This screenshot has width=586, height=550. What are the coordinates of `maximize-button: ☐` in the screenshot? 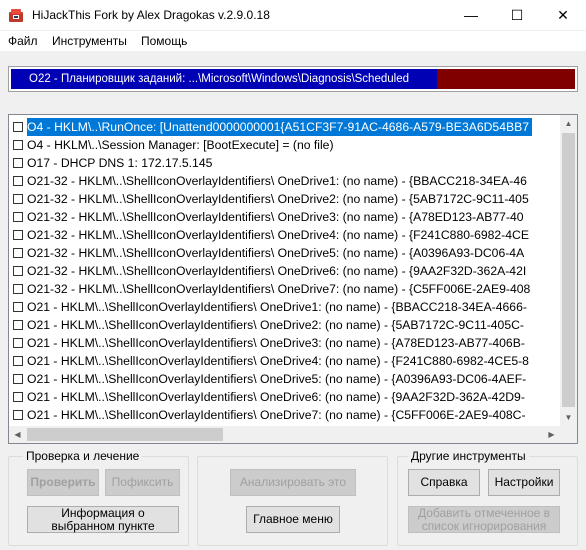 It's located at (517, 15).